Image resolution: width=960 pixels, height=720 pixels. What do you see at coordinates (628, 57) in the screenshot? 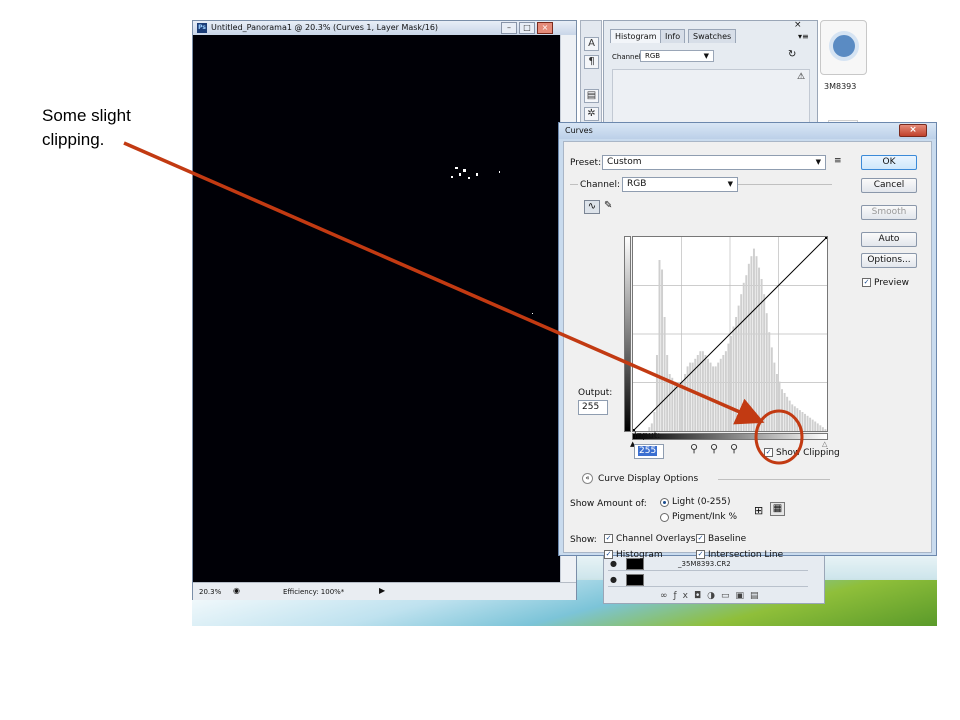
I see `histogram-channel-label: Channel:` at bounding box center [628, 57].